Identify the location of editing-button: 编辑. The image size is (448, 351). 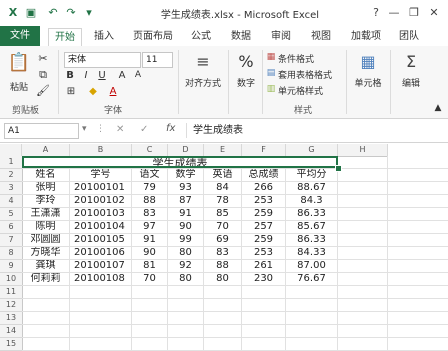
(411, 82).